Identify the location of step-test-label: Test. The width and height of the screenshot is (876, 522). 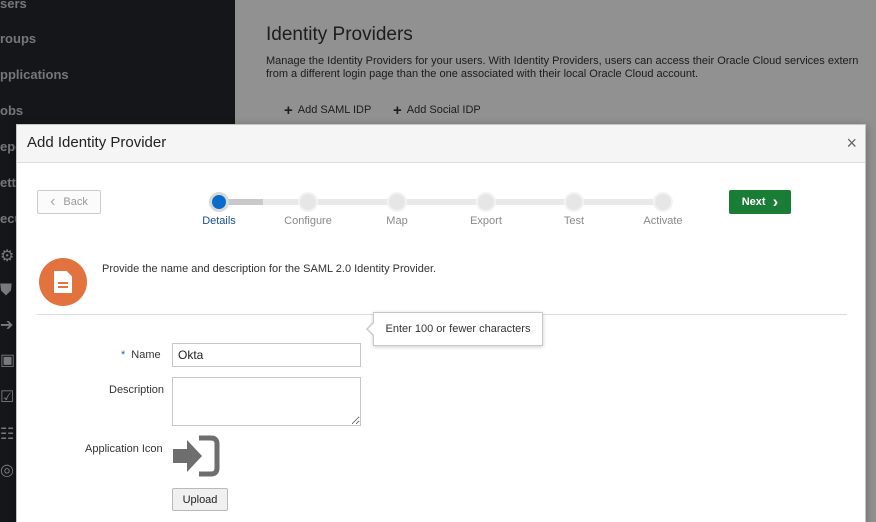
(574, 221).